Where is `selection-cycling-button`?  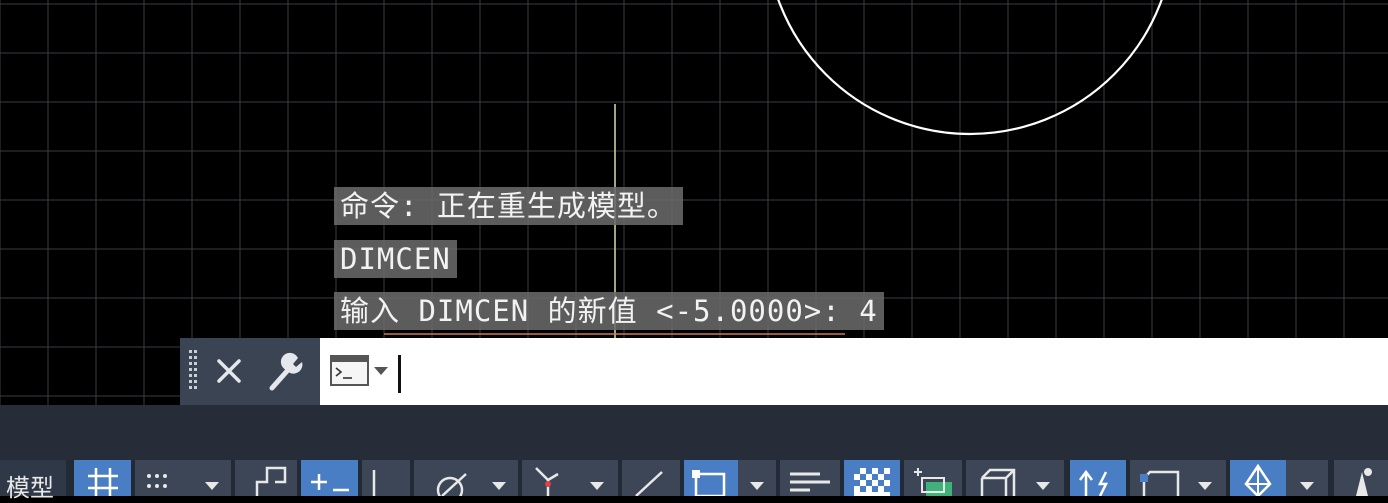 selection-cycling-button is located at coordinates (933, 478).